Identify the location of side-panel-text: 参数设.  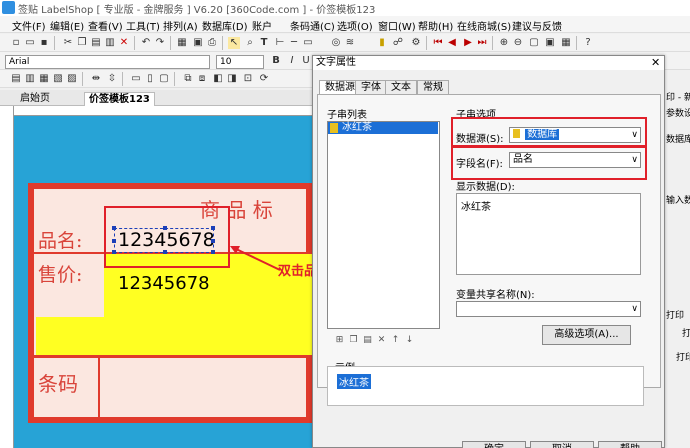
(678, 114).